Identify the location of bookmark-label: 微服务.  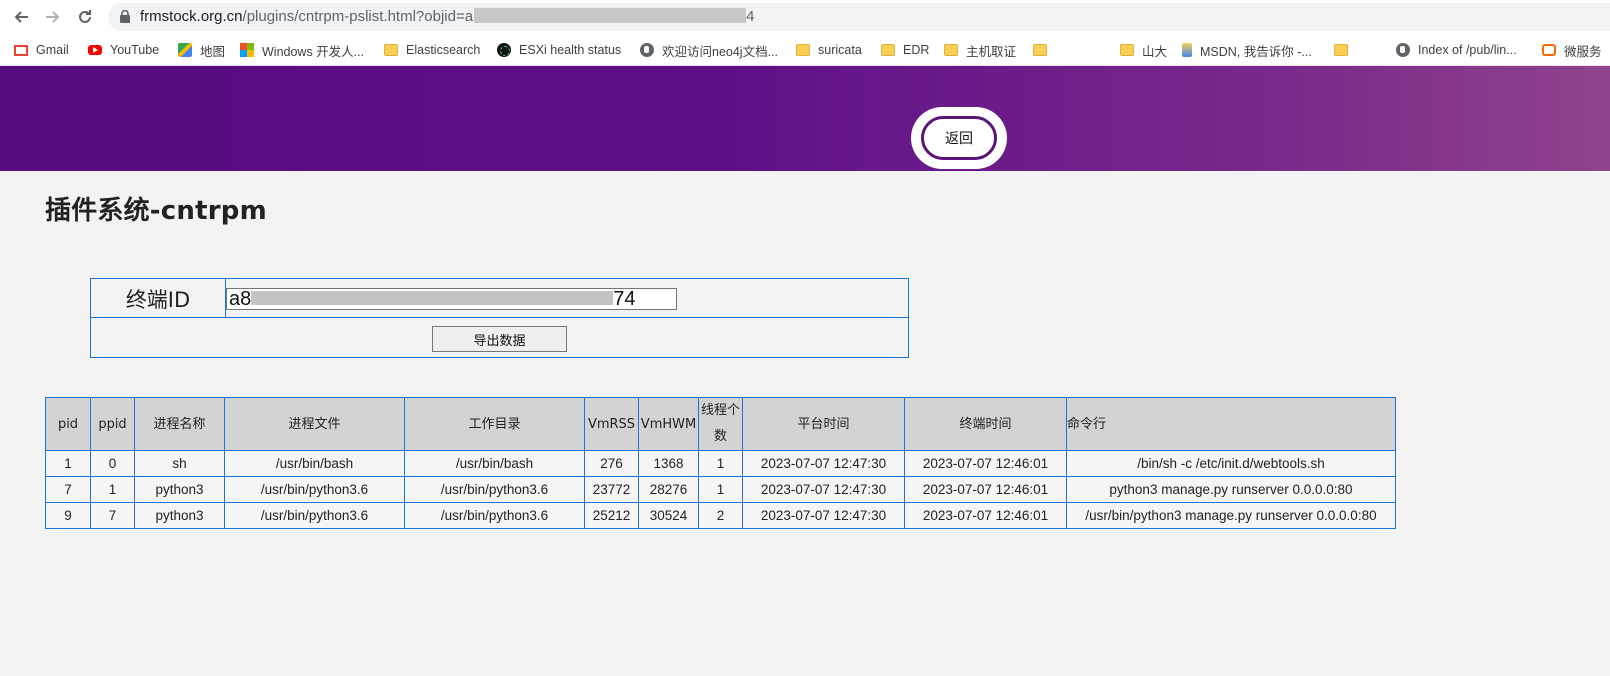
(1583, 51).